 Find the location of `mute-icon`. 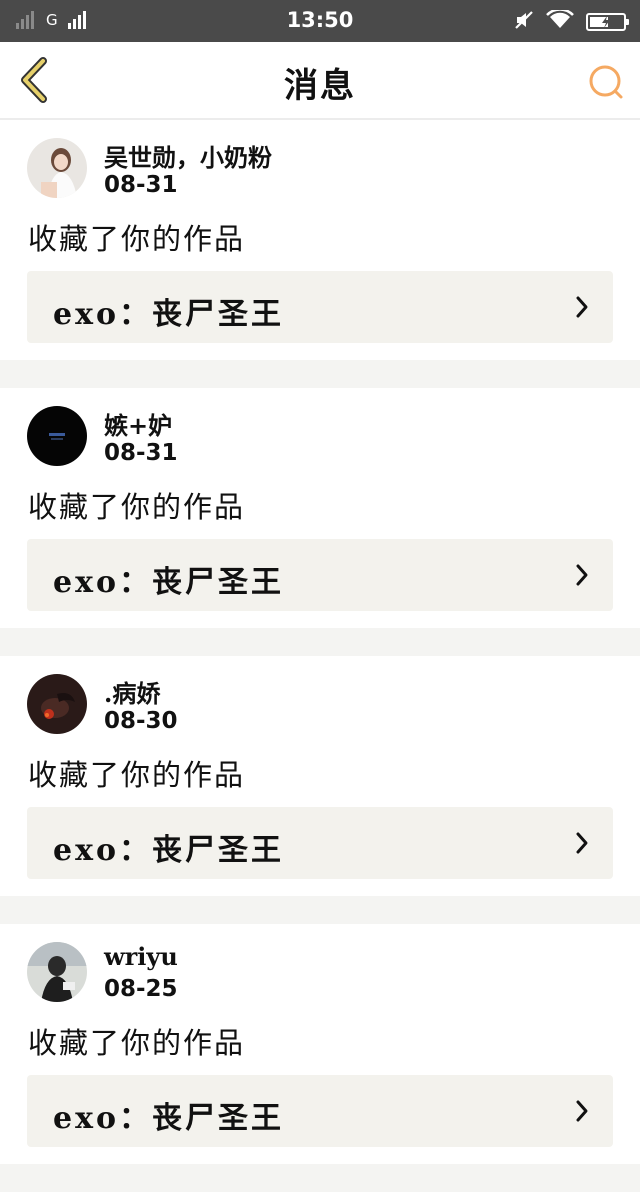

mute-icon is located at coordinates (524, 22).